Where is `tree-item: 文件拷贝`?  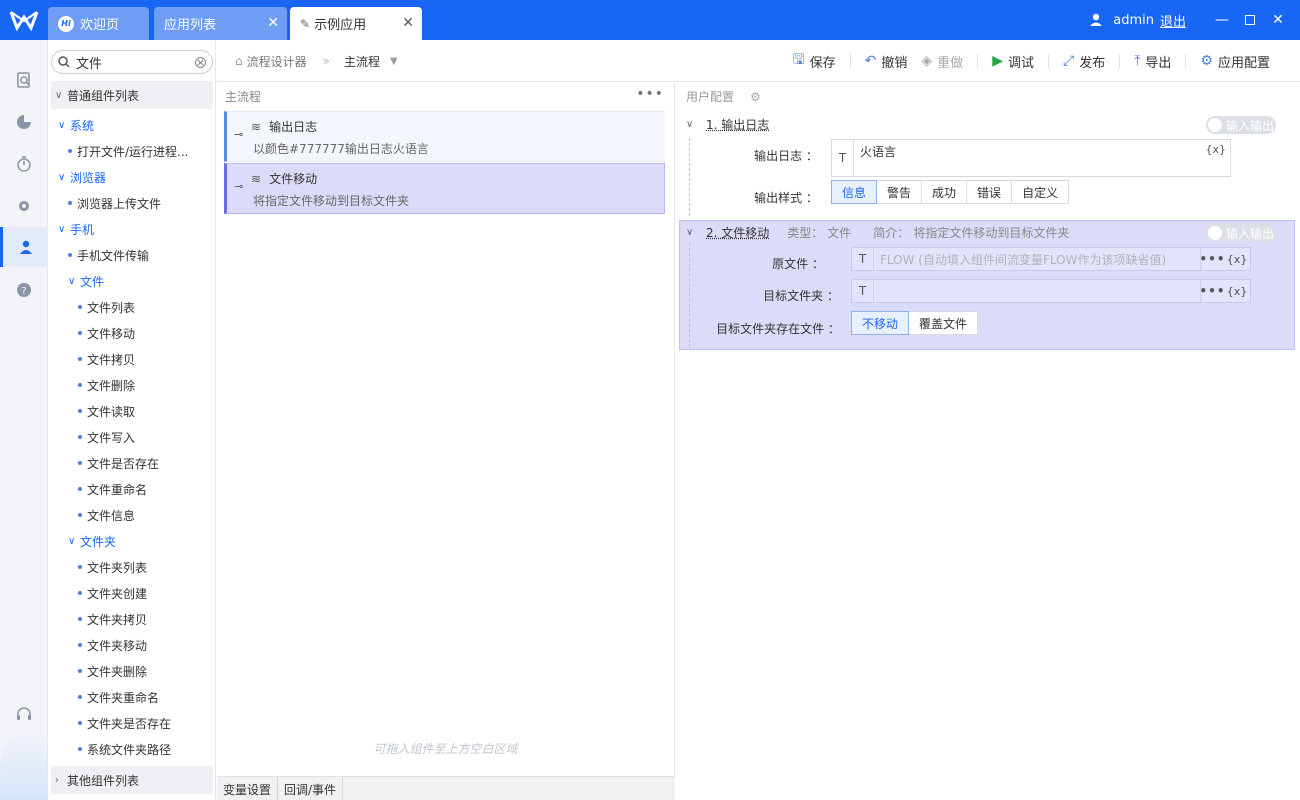
tree-item: 文件拷贝 is located at coordinates (106, 359).